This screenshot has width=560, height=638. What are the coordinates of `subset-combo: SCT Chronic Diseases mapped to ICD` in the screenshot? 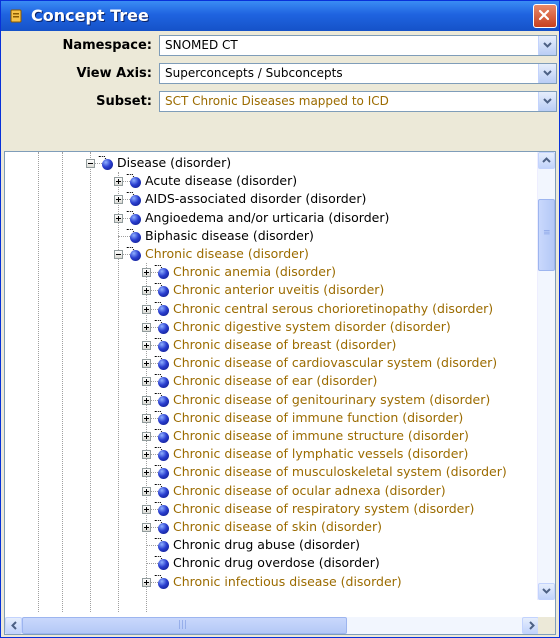 It's located at (358, 101).